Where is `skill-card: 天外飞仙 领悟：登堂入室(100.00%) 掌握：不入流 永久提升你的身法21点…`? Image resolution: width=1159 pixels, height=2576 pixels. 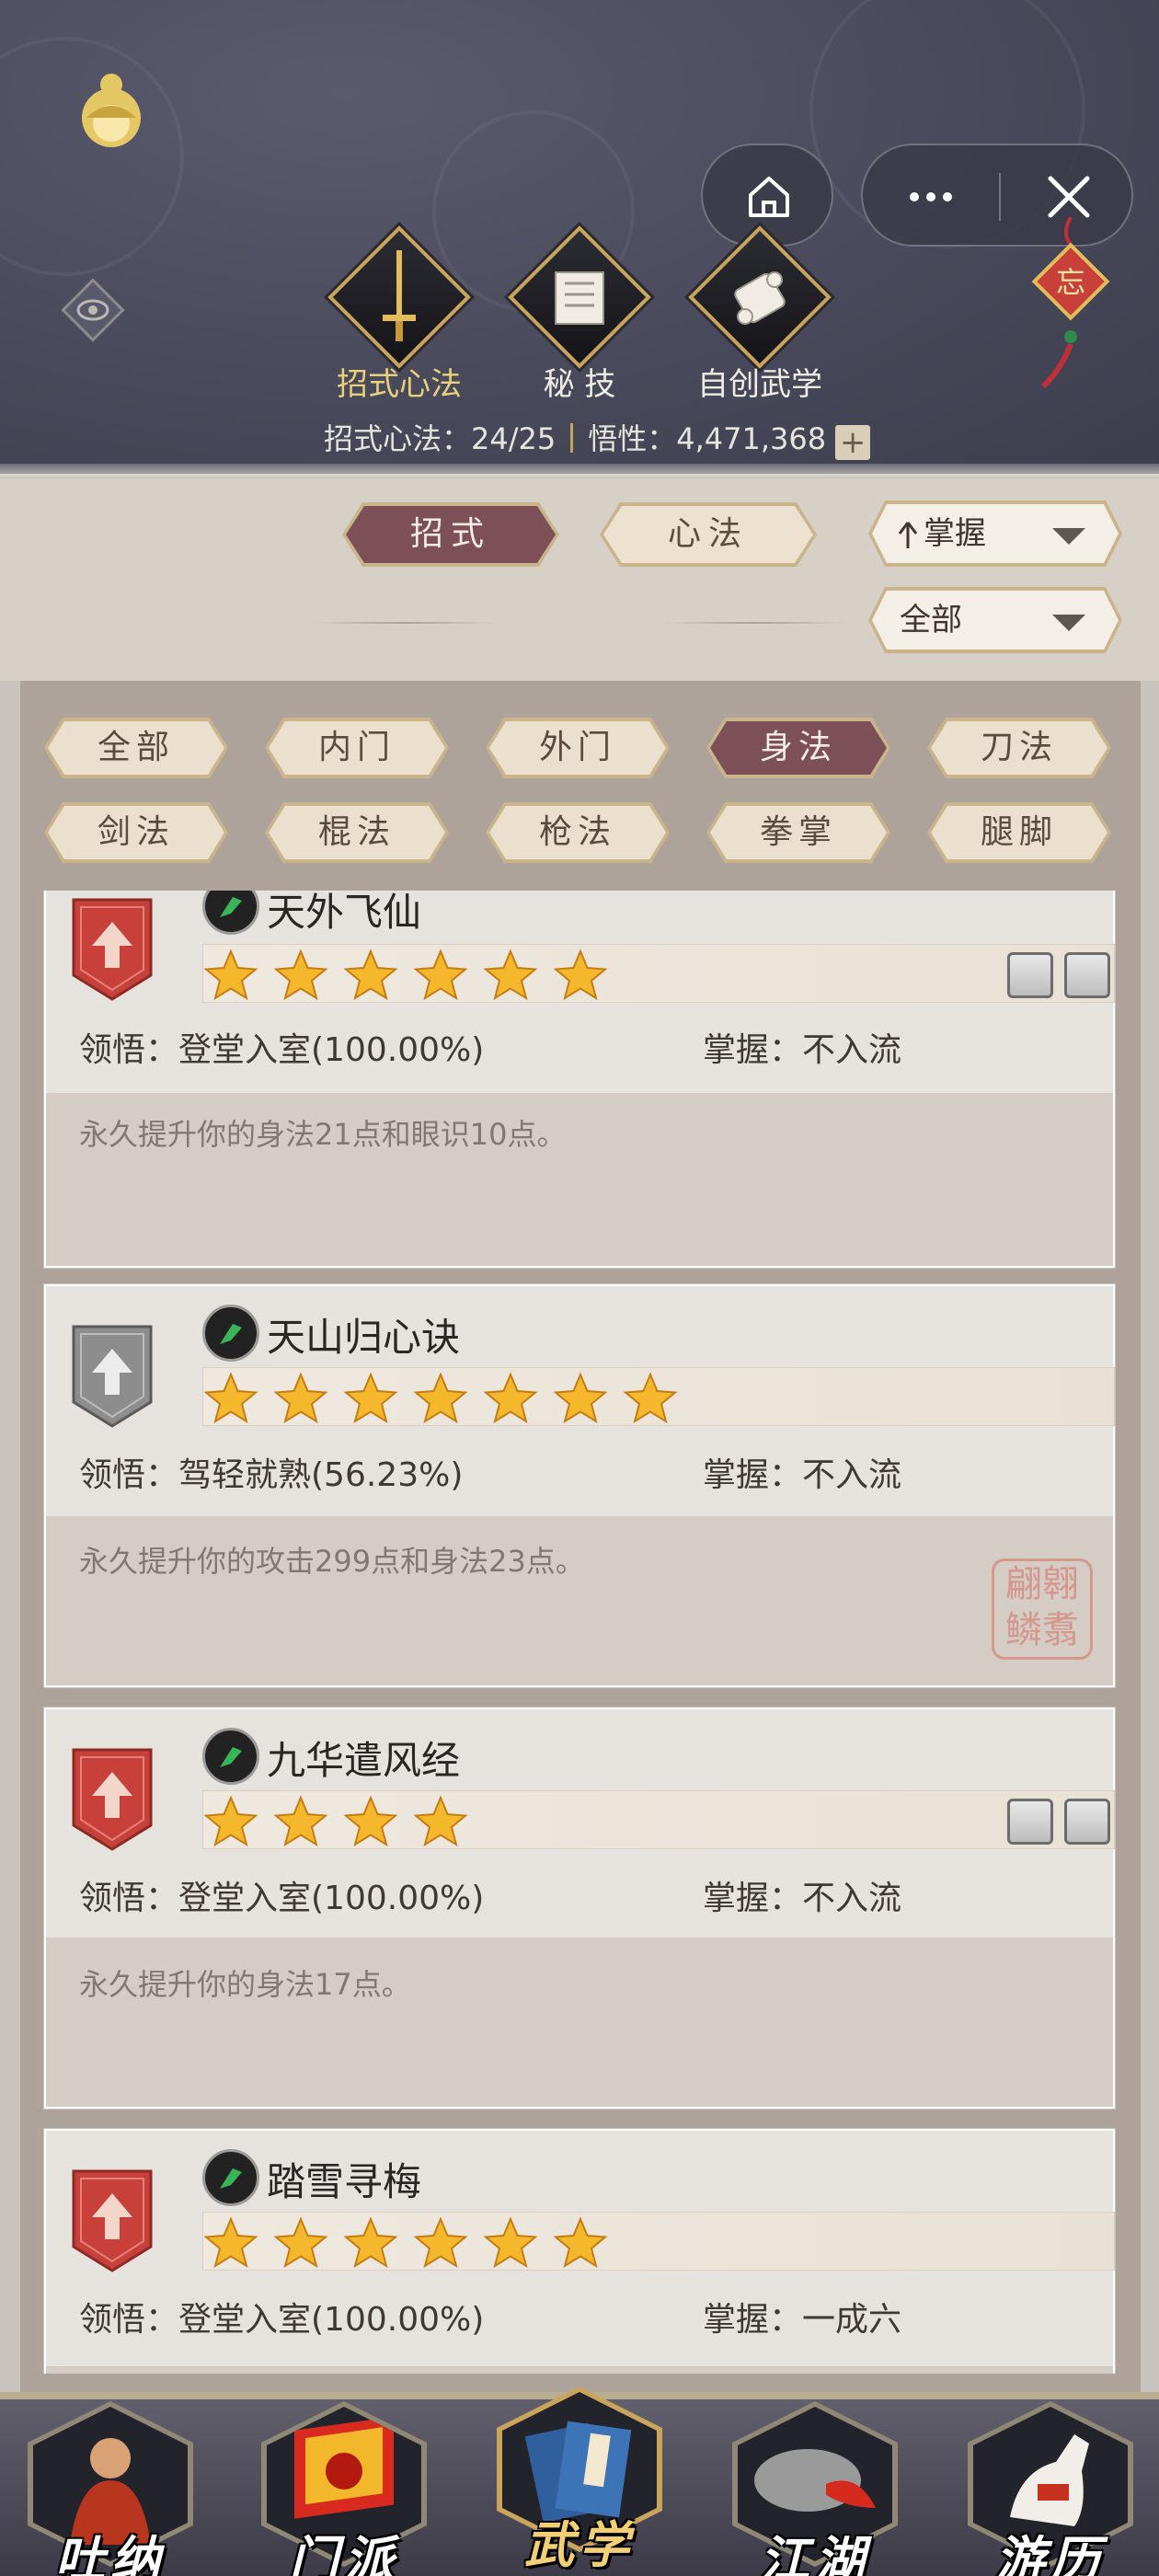 skill-card: 天外飞仙 领悟：登堂入室(100.00%) 掌握：不入流 永久提升你的身法21点… is located at coordinates (579, 1079).